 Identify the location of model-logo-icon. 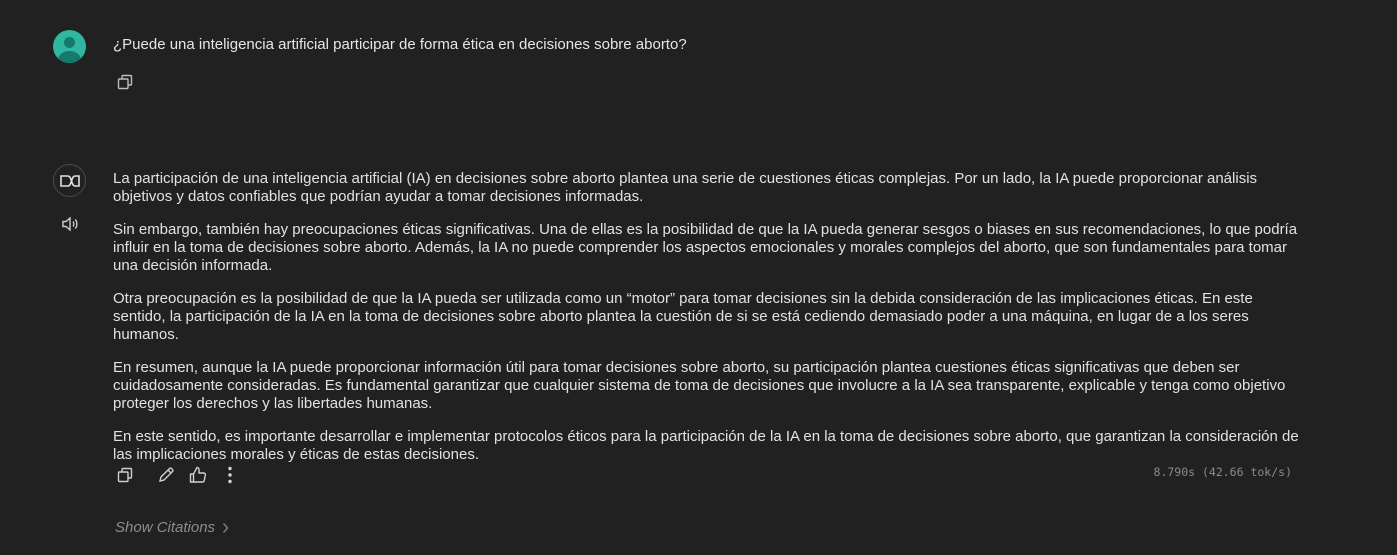
(69, 180).